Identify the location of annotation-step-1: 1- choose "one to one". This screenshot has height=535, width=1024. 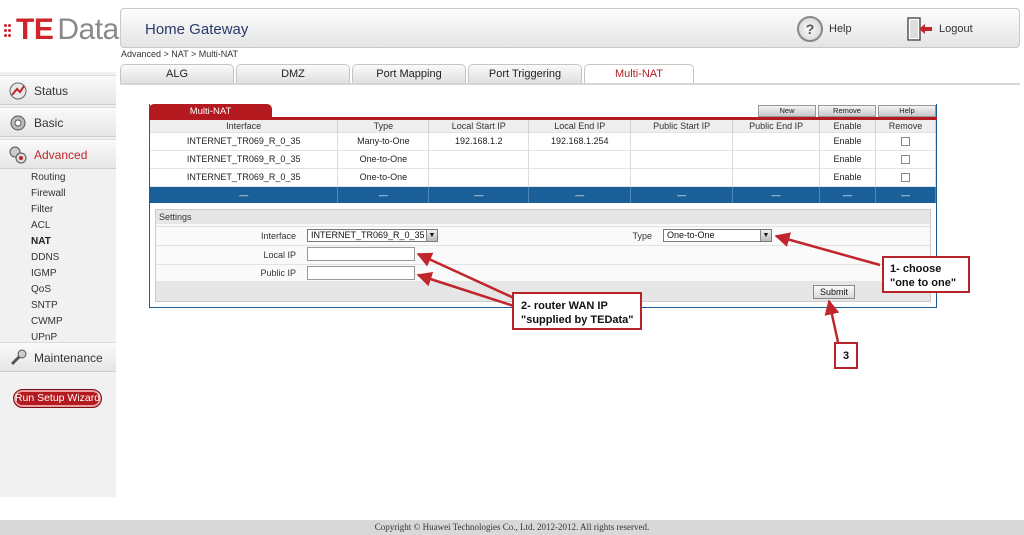
(926, 274).